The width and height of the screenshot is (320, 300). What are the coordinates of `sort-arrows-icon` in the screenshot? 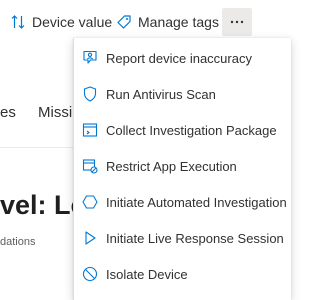 It's located at (18, 22).